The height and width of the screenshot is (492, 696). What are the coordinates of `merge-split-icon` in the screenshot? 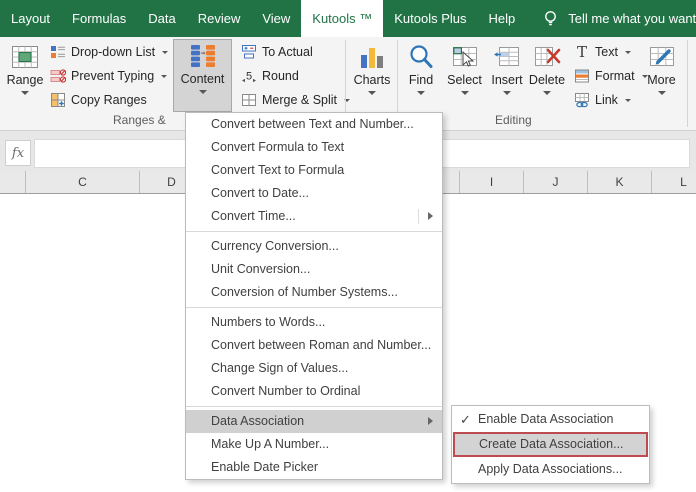 It's located at (249, 100).